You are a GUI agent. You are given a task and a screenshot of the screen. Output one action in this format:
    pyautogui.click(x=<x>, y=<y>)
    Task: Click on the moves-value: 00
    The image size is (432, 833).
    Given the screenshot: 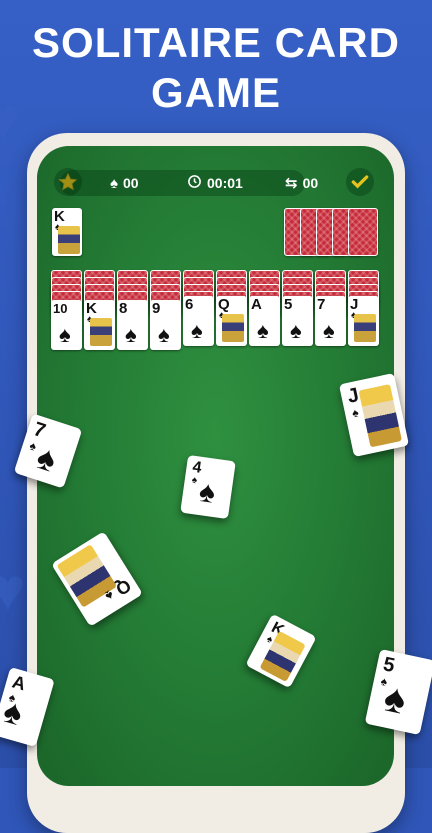 What is the action you would take?
    pyautogui.click(x=130, y=183)
    